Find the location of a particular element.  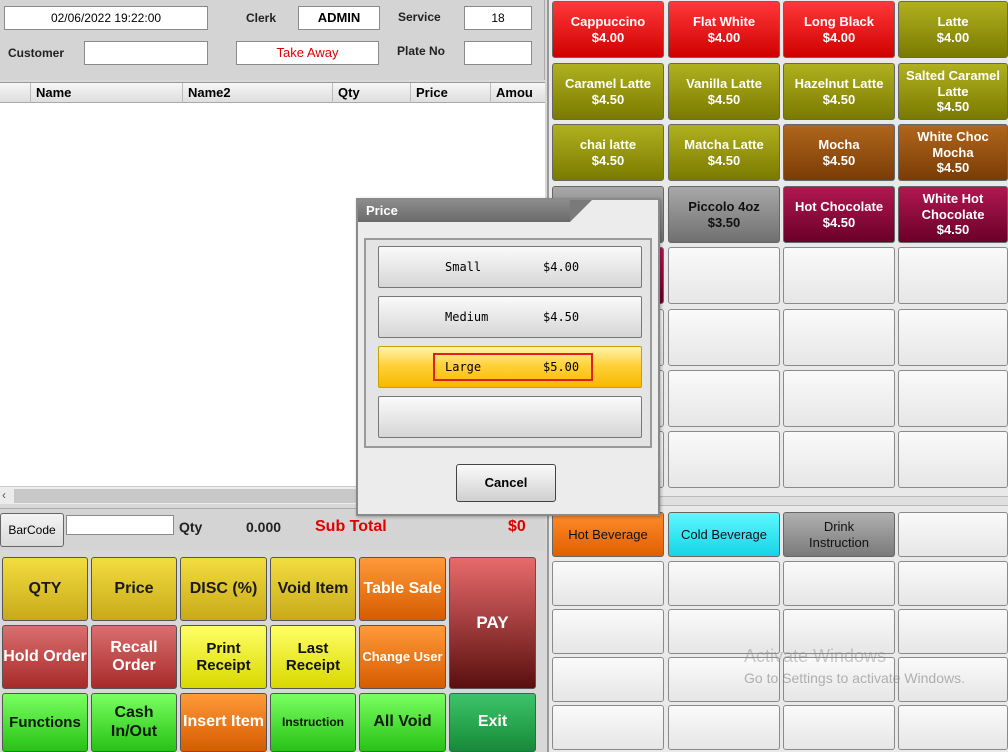

size-option-empty is located at coordinates (510, 417).